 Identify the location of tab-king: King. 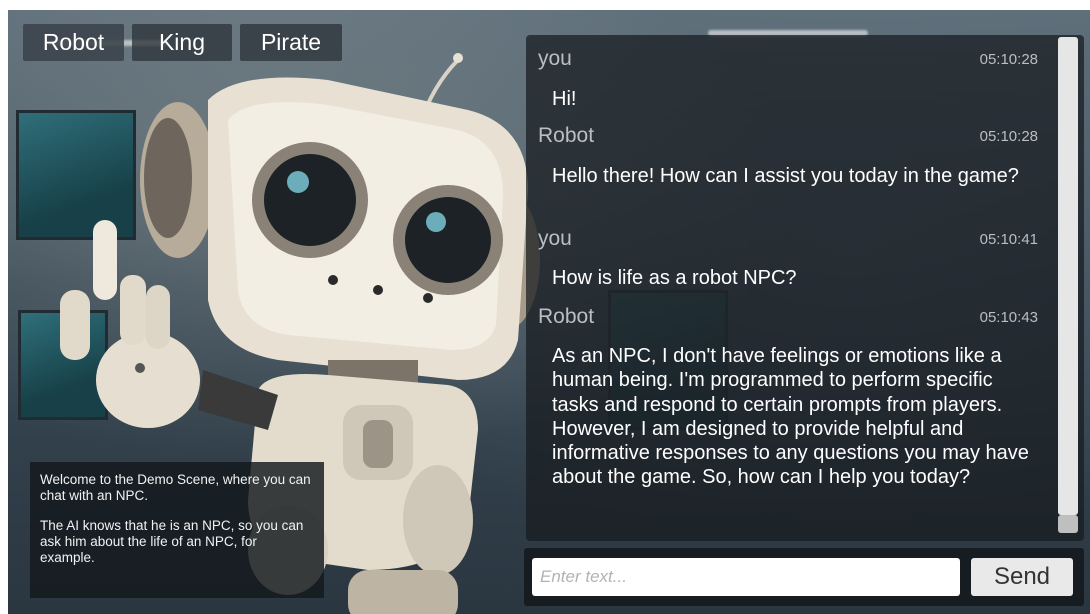
(182, 42).